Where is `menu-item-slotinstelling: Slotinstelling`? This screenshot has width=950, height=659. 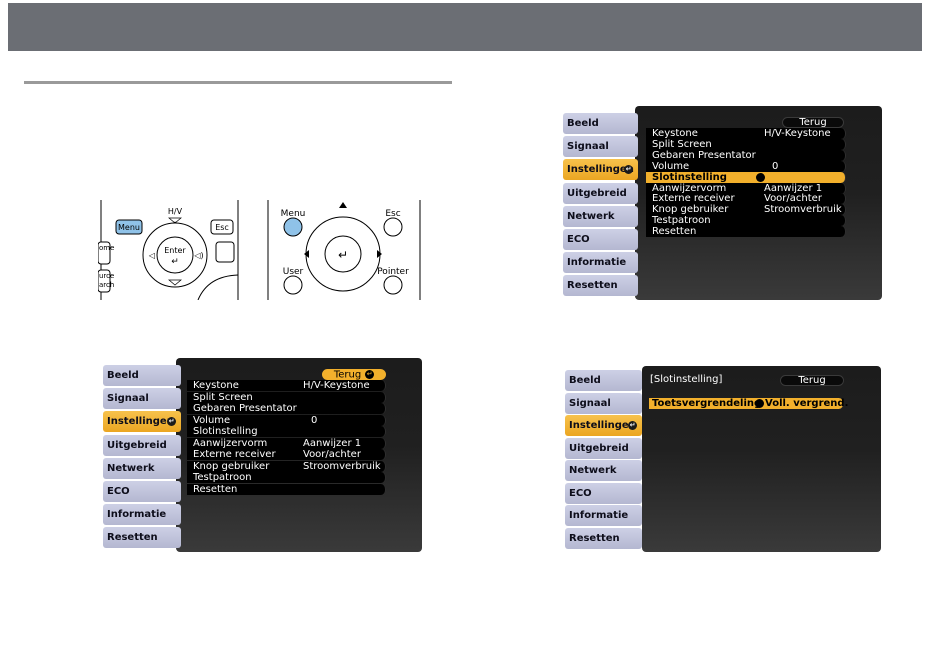
menu-item-slotinstelling: Slotinstelling is located at coordinates (286, 431).